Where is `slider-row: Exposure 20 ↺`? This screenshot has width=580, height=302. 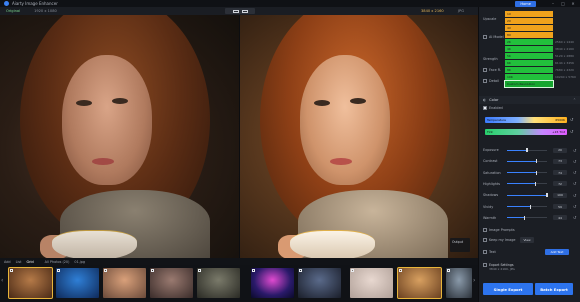 slider-row: Exposure 20 ↺ is located at coordinates (531, 150).